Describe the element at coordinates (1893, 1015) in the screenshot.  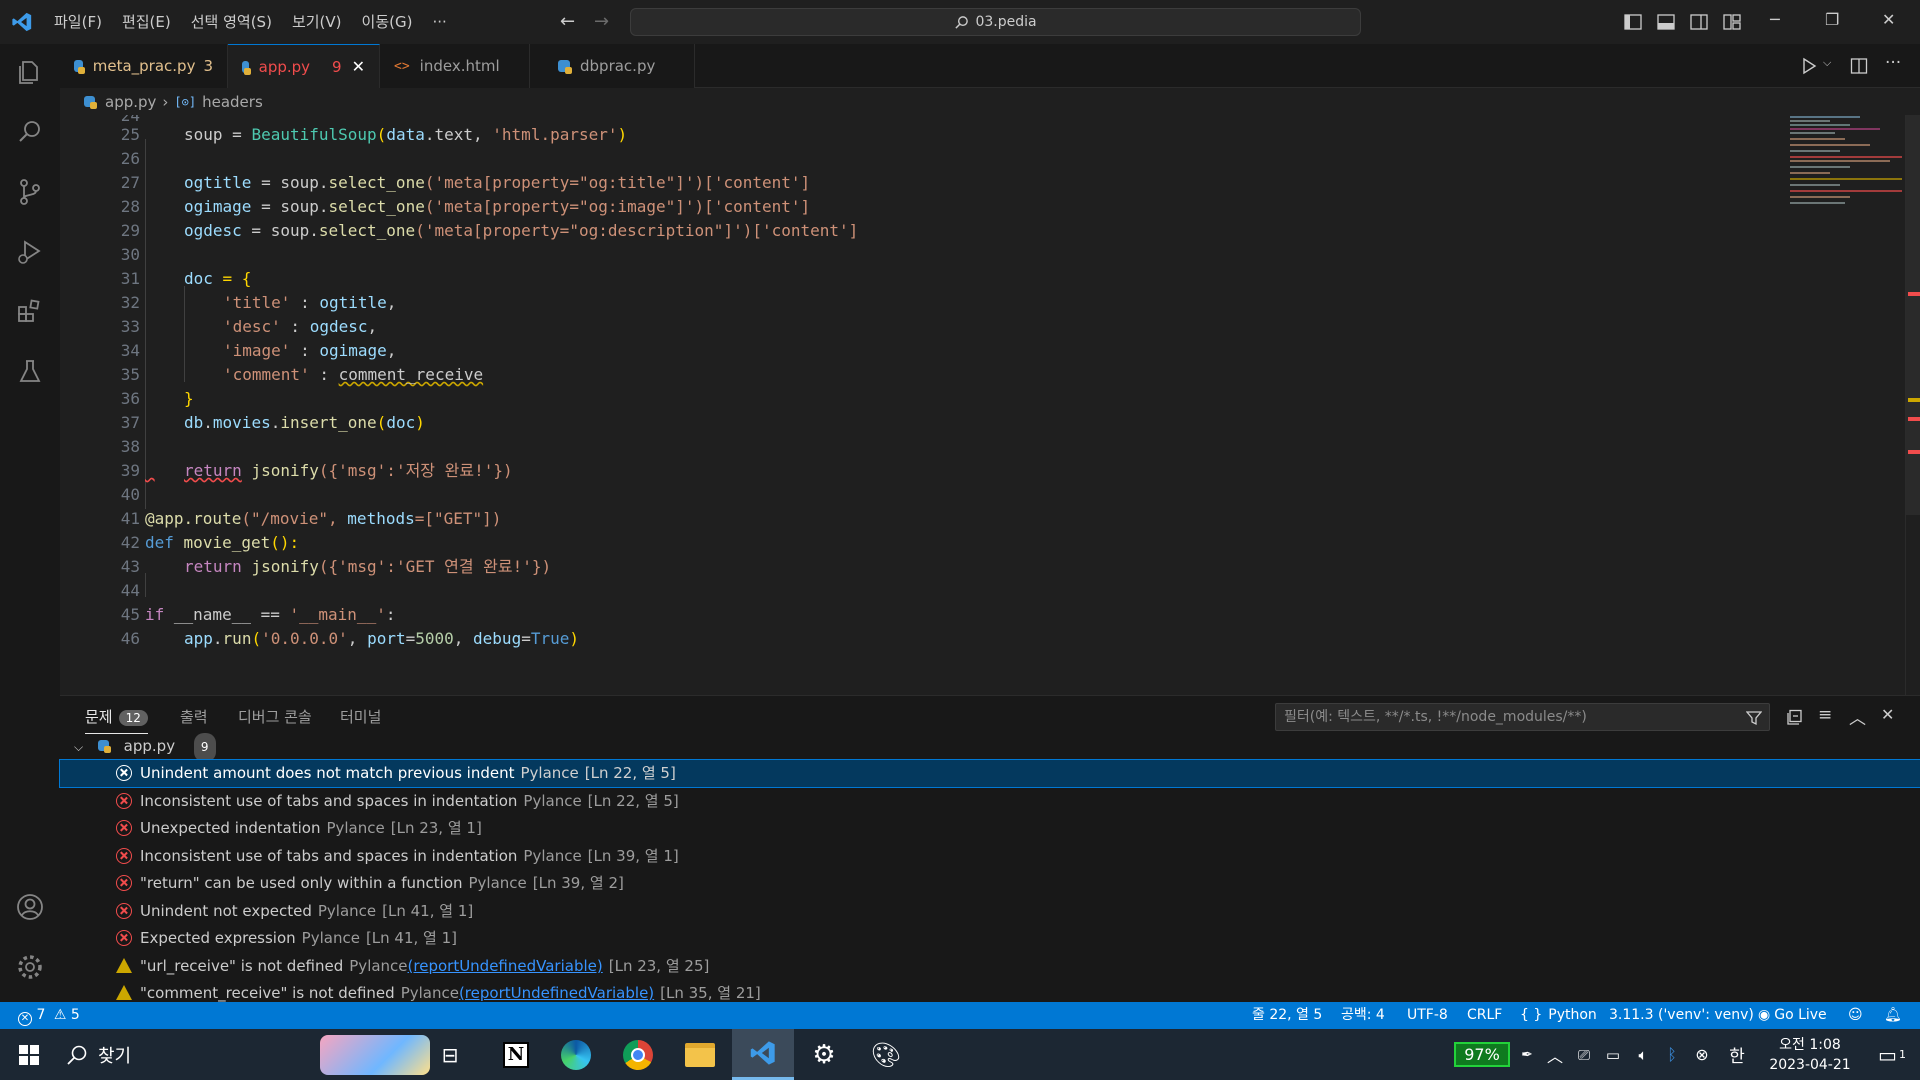
I see `notifications-bell-icon: 🔔︎` at that location.